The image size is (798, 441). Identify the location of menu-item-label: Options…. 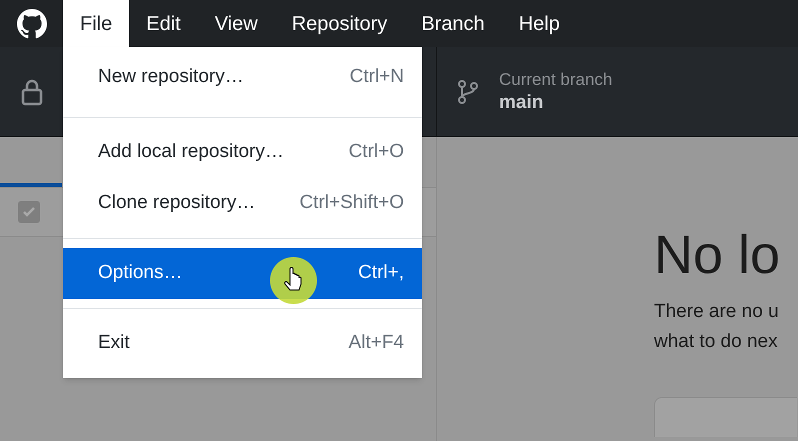
(140, 273).